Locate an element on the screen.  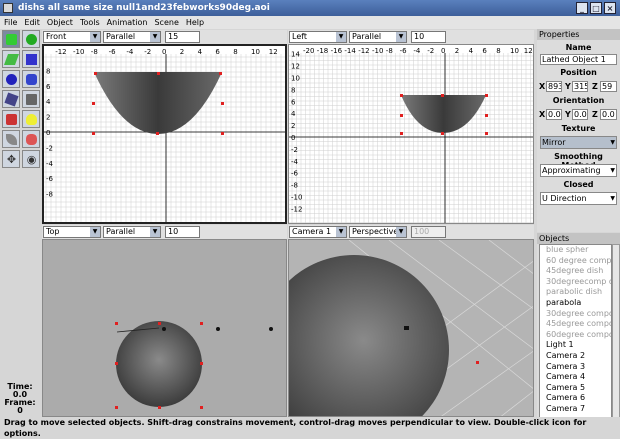
object-list-item: 60degree compo is located at coordinates (575, 335).